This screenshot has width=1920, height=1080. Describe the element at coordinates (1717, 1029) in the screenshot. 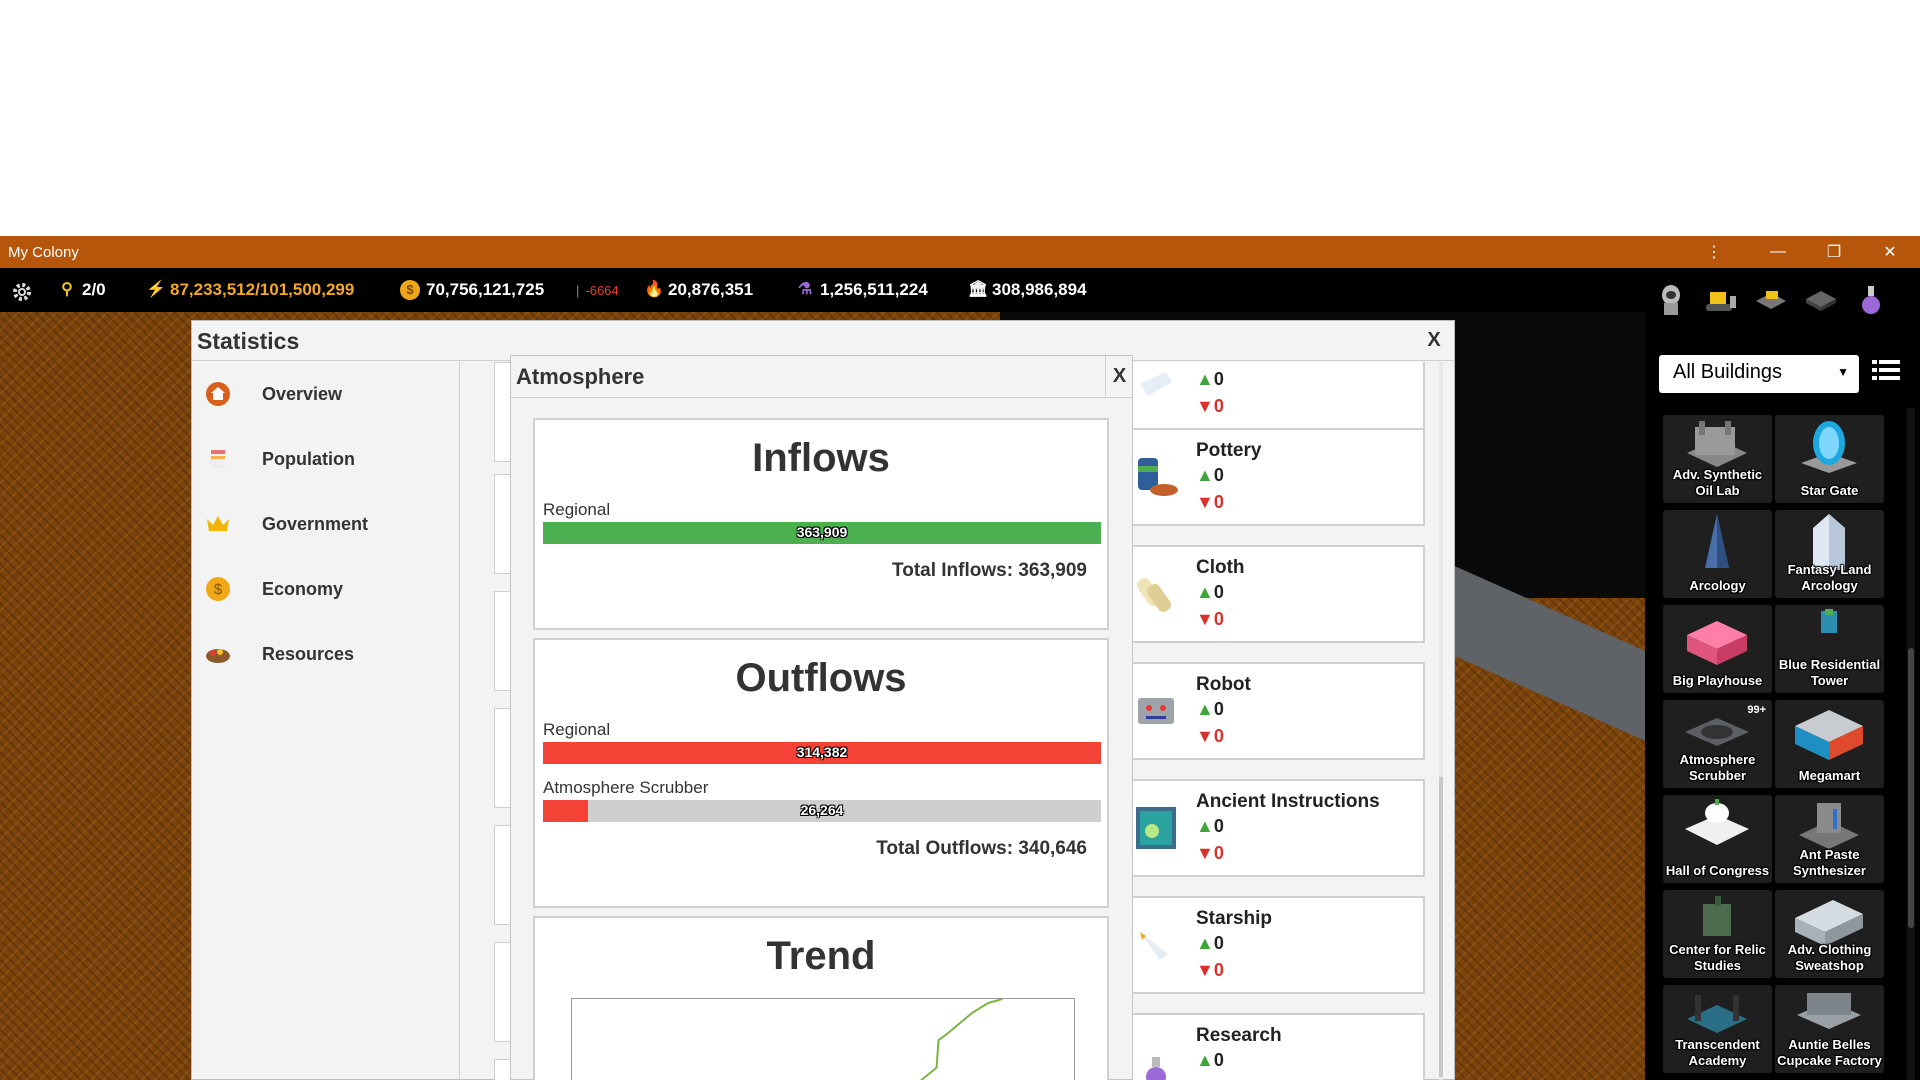

I see `building-card: Transcendent Academy` at that location.